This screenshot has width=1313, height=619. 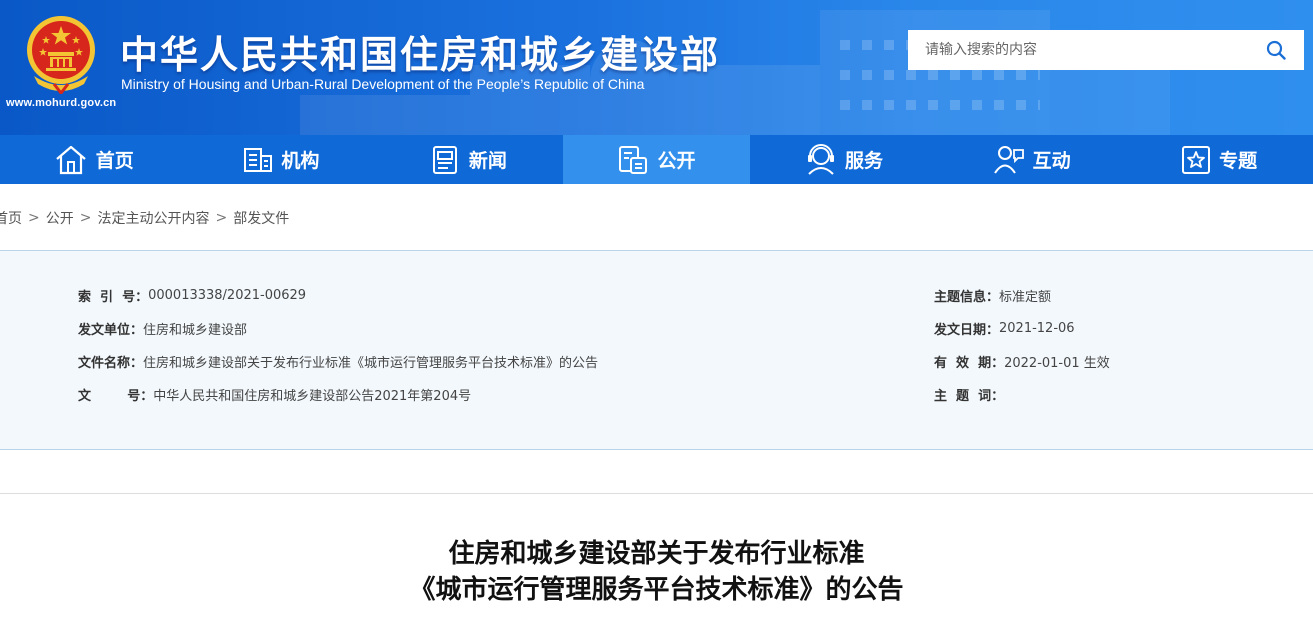 What do you see at coordinates (113, 297) in the screenshot?
I see `info-index-label: 索 引 号：` at bounding box center [113, 297].